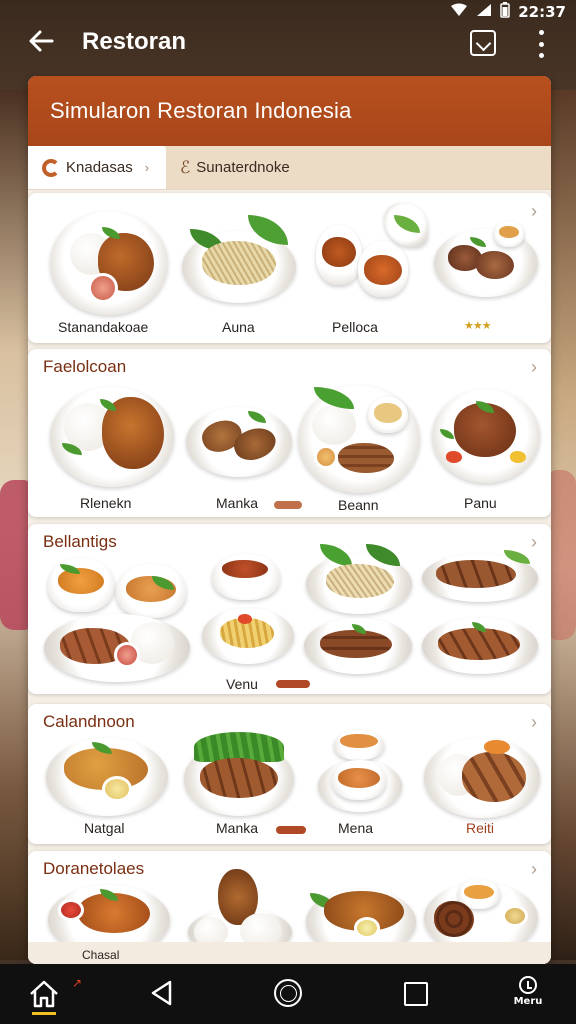 The height and width of the screenshot is (1024, 576). I want to click on section-title: Faelolcoan, so click(85, 366).